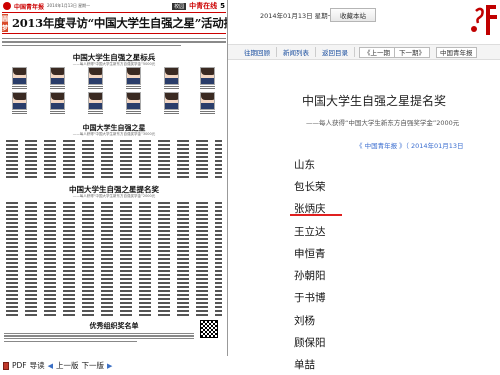  What do you see at coordinates (304, 164) in the screenshot?
I see `list-item: 山东` at bounding box center [304, 164].